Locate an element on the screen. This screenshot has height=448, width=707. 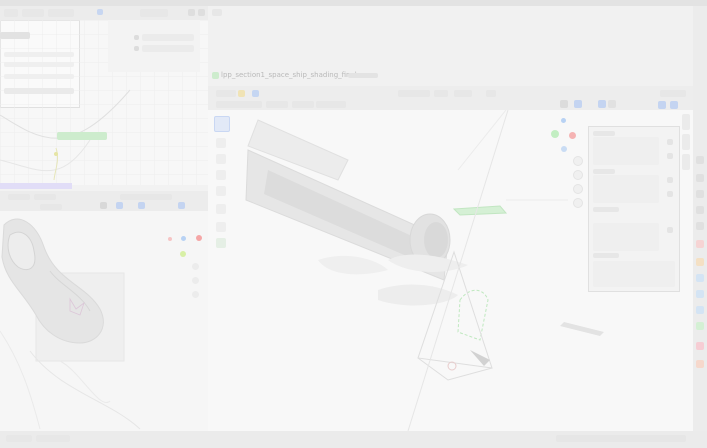
snap-dropdown is located at coordinates (463, 93).